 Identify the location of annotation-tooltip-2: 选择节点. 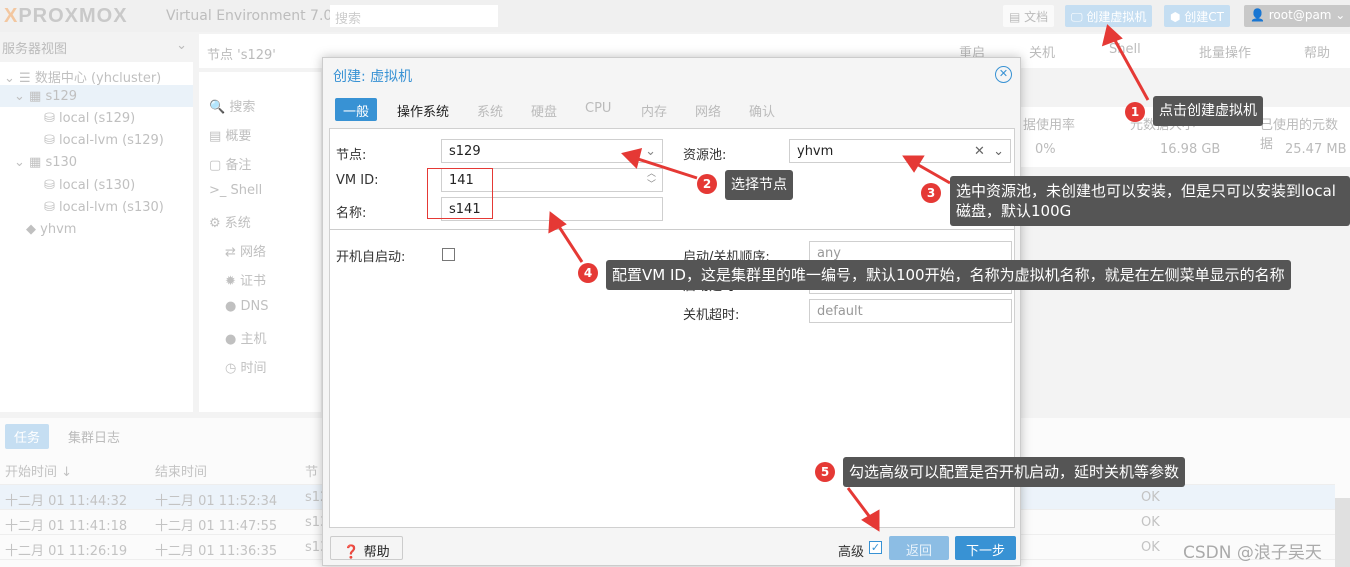
(759, 185).